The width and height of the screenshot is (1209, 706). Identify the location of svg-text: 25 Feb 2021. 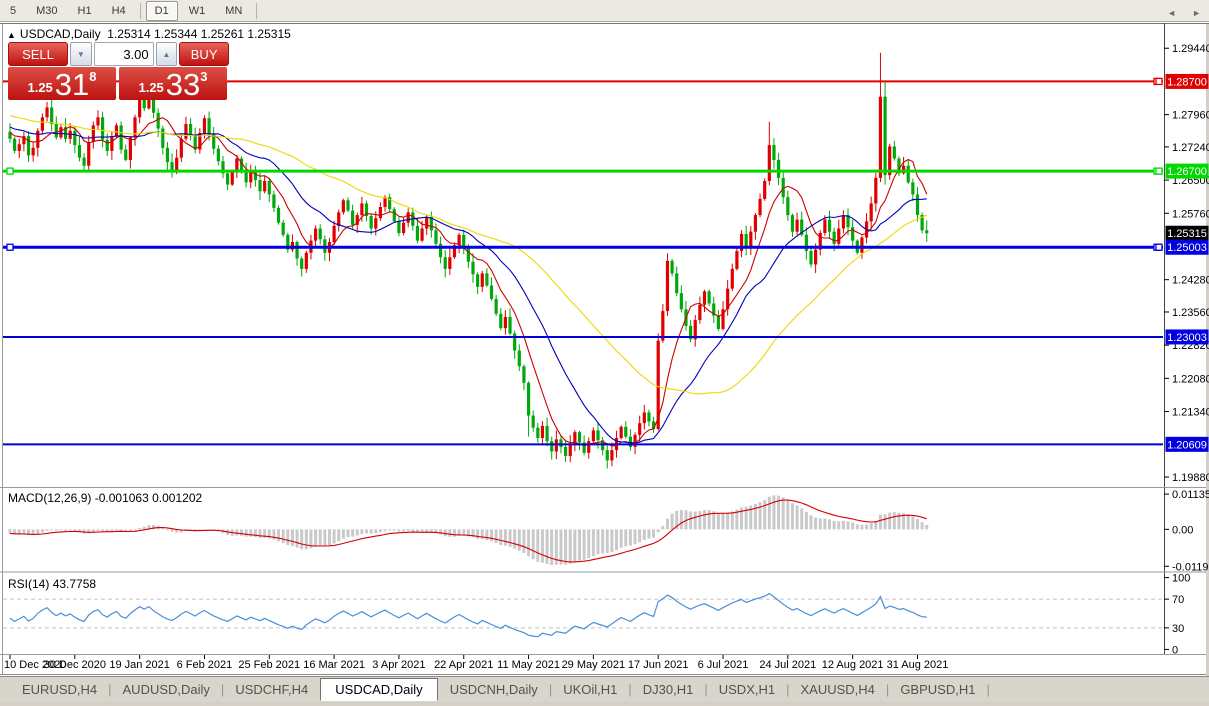
(269, 665).